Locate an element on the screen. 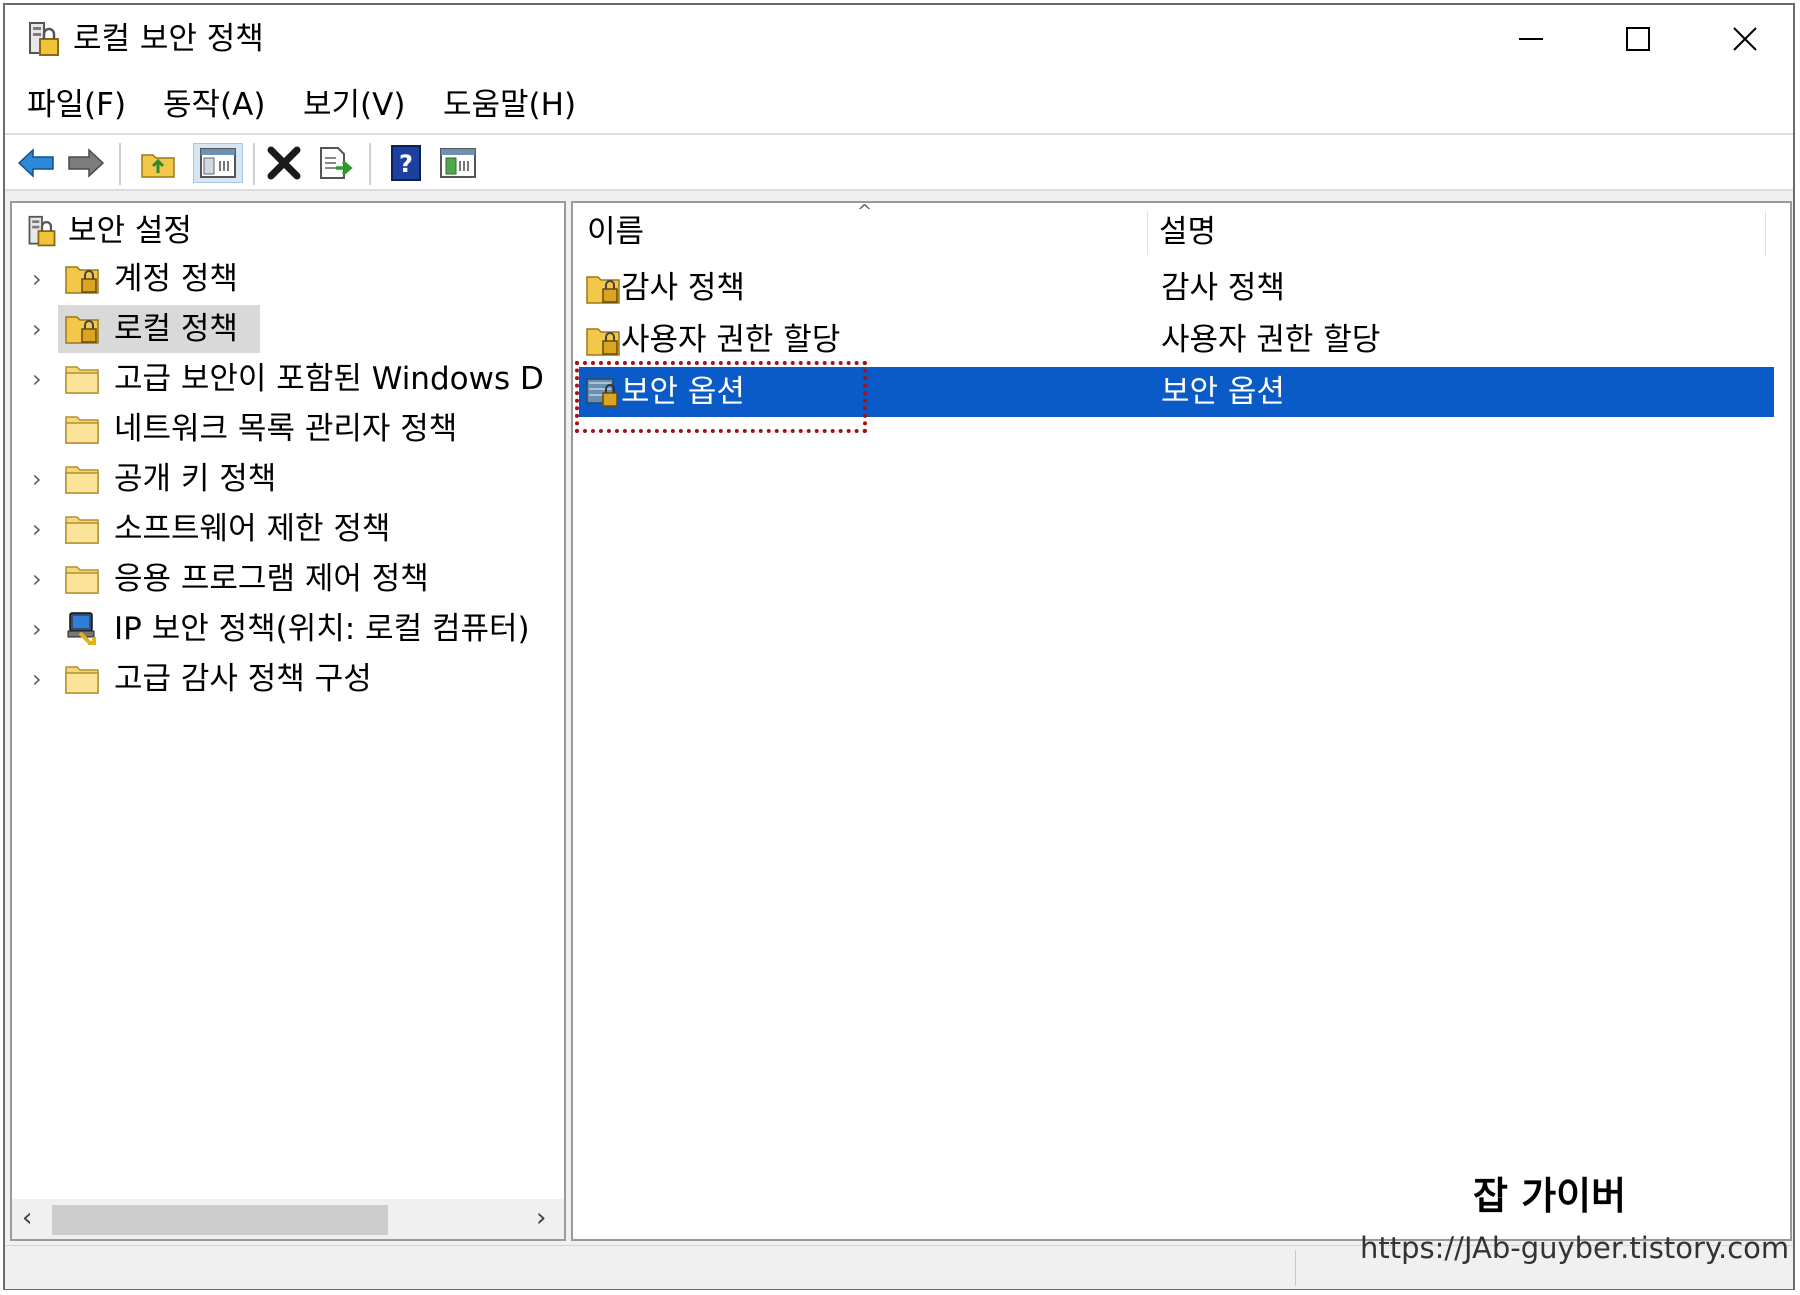 The image size is (1800, 1295). tree-item: › IP 보안 정책(위치: 로컬 컴퓨터) is located at coordinates (288, 629).